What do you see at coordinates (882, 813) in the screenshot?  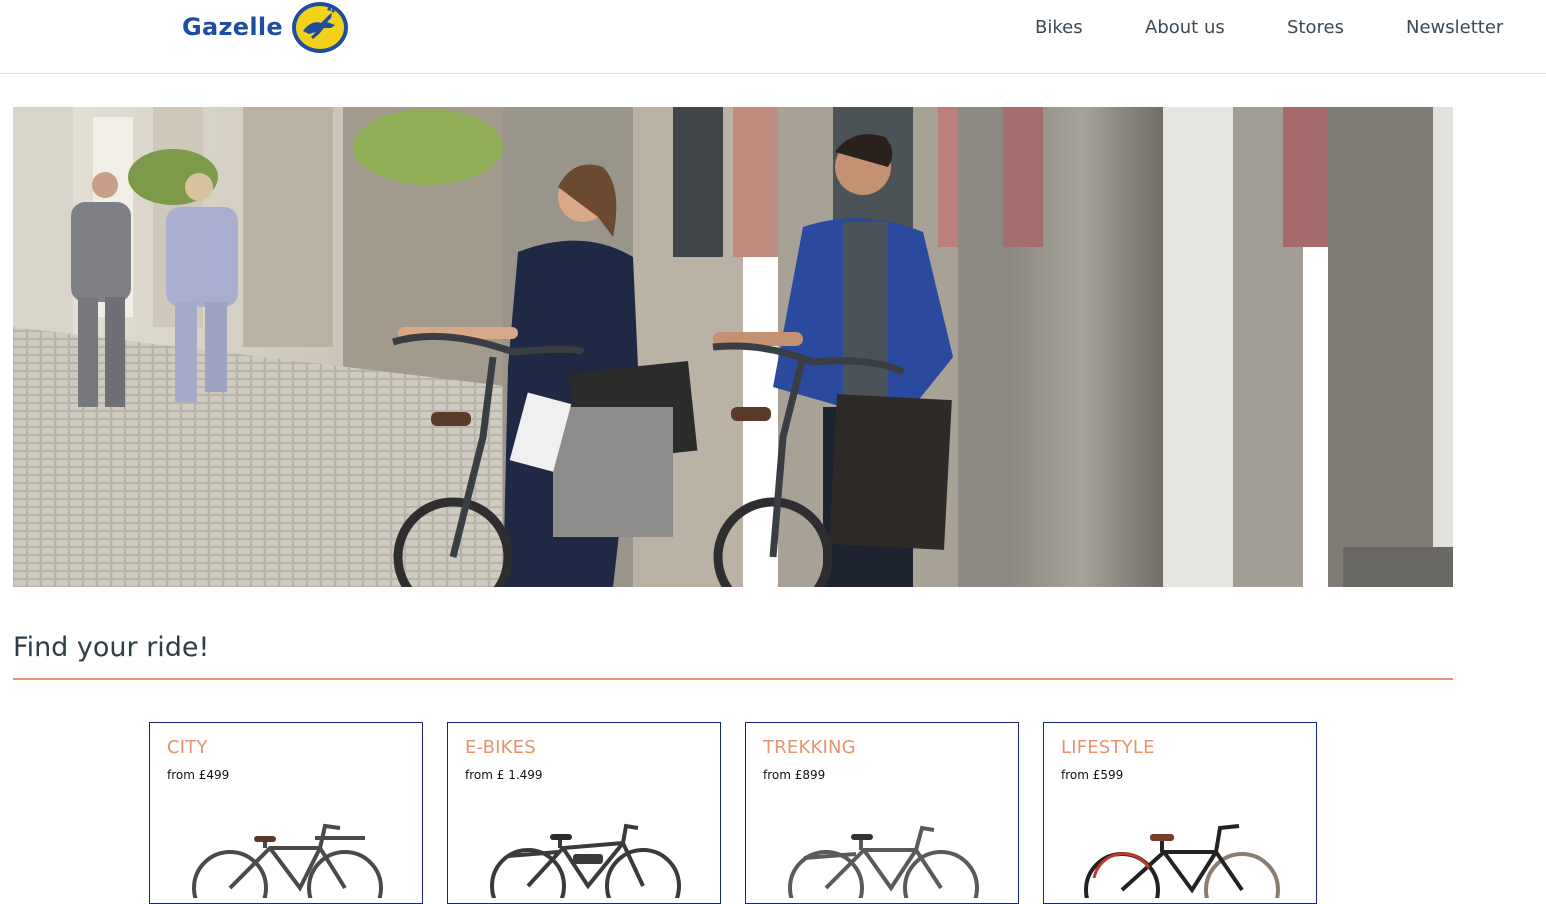 I see `category-card-trekking: TREKKING from £899` at bounding box center [882, 813].